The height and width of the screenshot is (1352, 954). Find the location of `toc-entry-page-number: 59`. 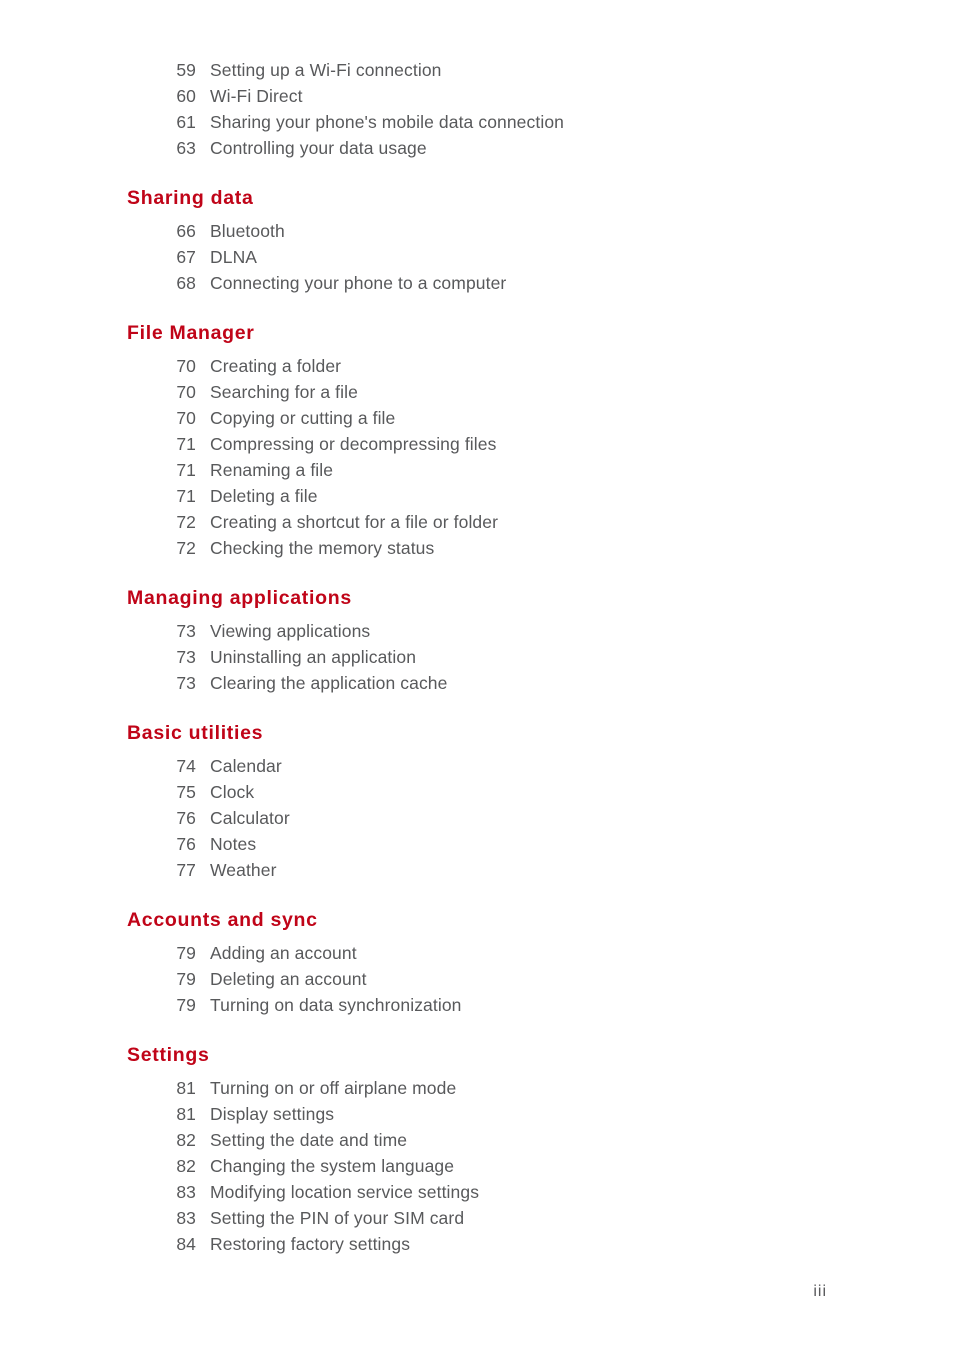

toc-entry-page-number: 59 is located at coordinates (186, 70).